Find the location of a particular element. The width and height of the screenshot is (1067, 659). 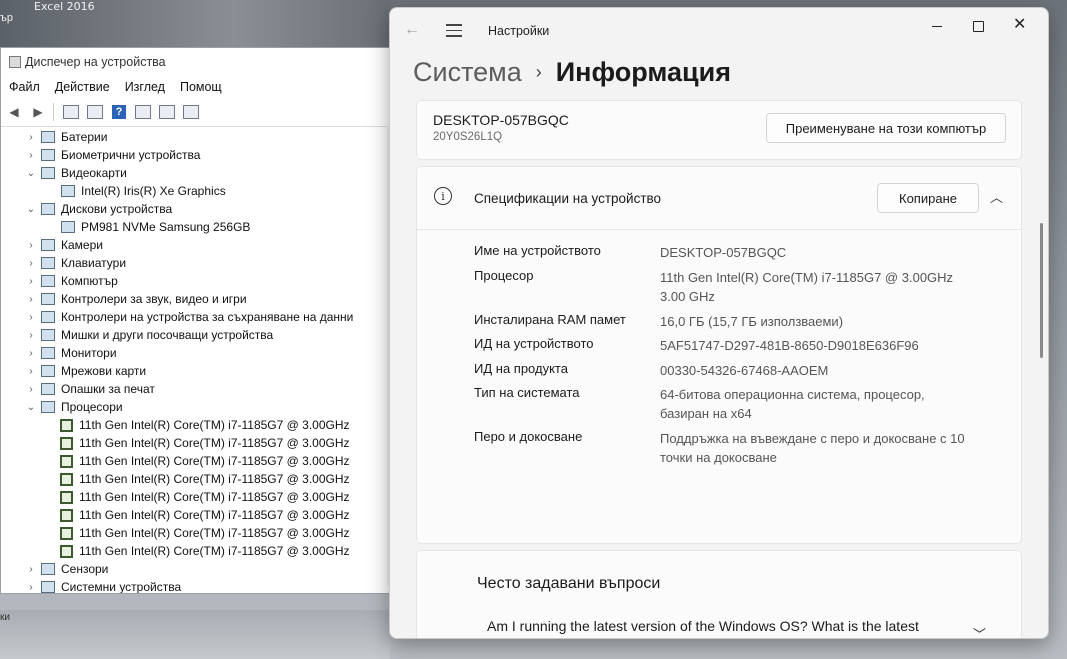

menu-file: Файл is located at coordinates (24, 87).